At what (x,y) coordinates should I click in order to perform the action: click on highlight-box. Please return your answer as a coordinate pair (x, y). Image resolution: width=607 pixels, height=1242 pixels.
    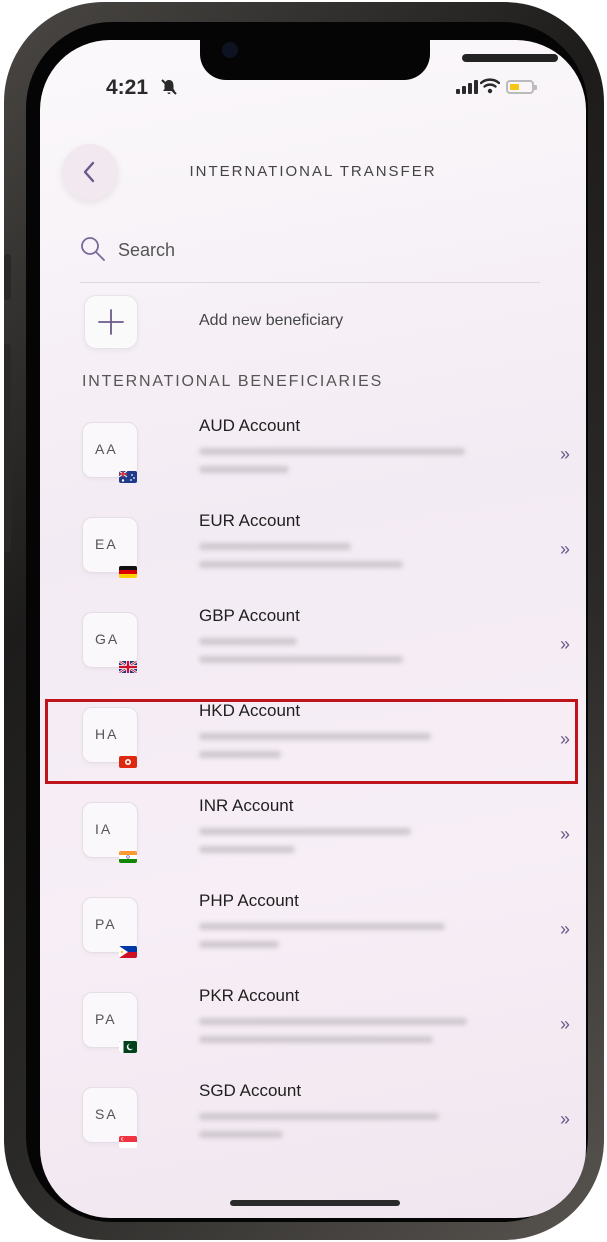
    Looking at the image, I should click on (311, 741).